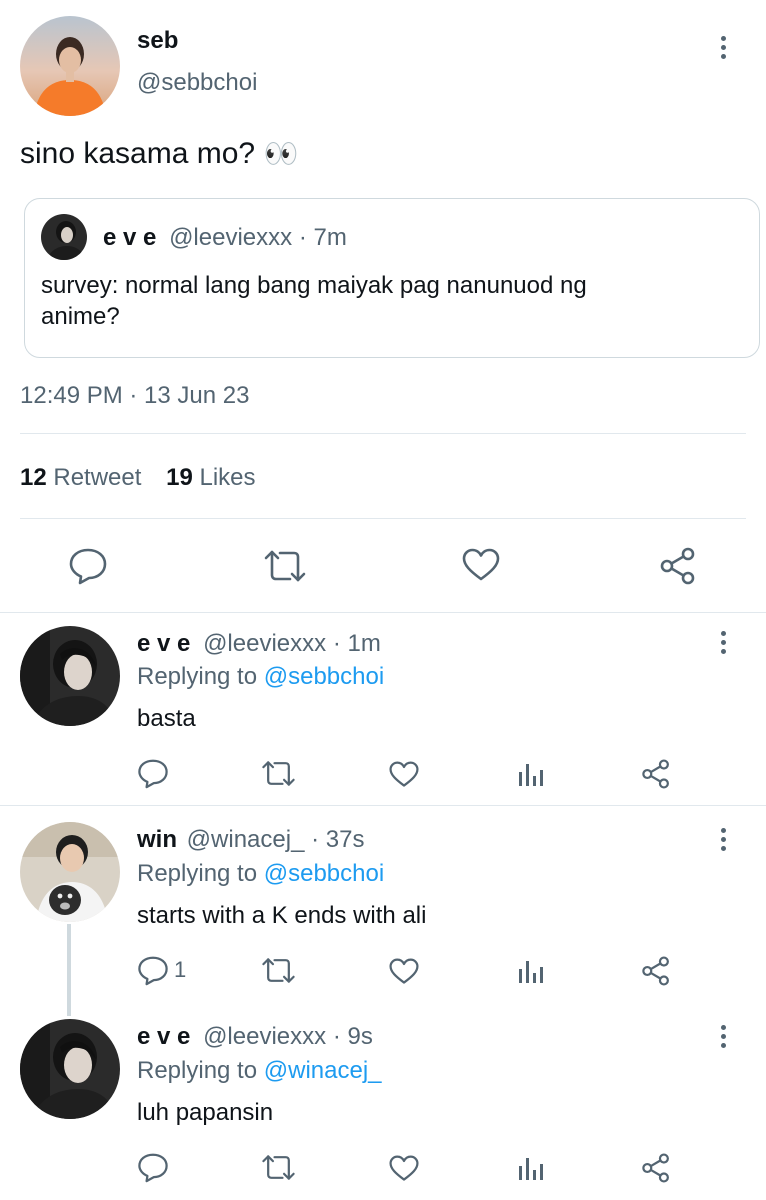 Image resolution: width=766 pixels, height=1200 pixels. What do you see at coordinates (166, 718) in the screenshot?
I see `reply-text: basta` at bounding box center [166, 718].